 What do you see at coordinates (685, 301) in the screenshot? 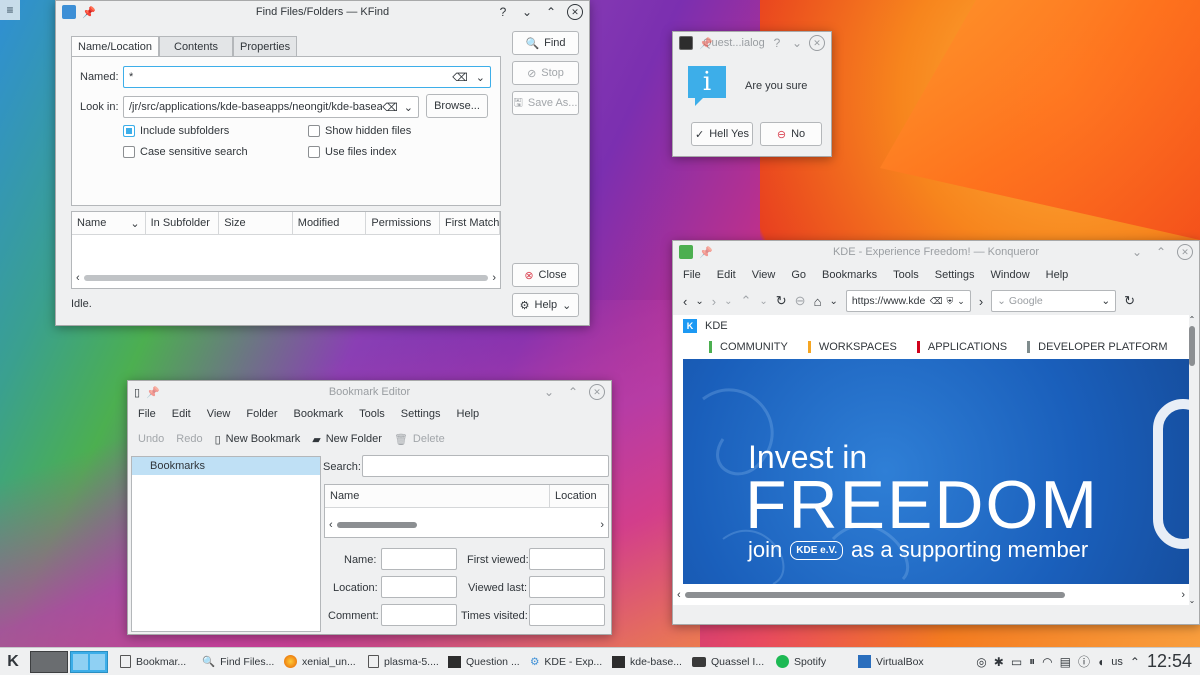
I see `back-icon: ‹` at bounding box center [685, 301].